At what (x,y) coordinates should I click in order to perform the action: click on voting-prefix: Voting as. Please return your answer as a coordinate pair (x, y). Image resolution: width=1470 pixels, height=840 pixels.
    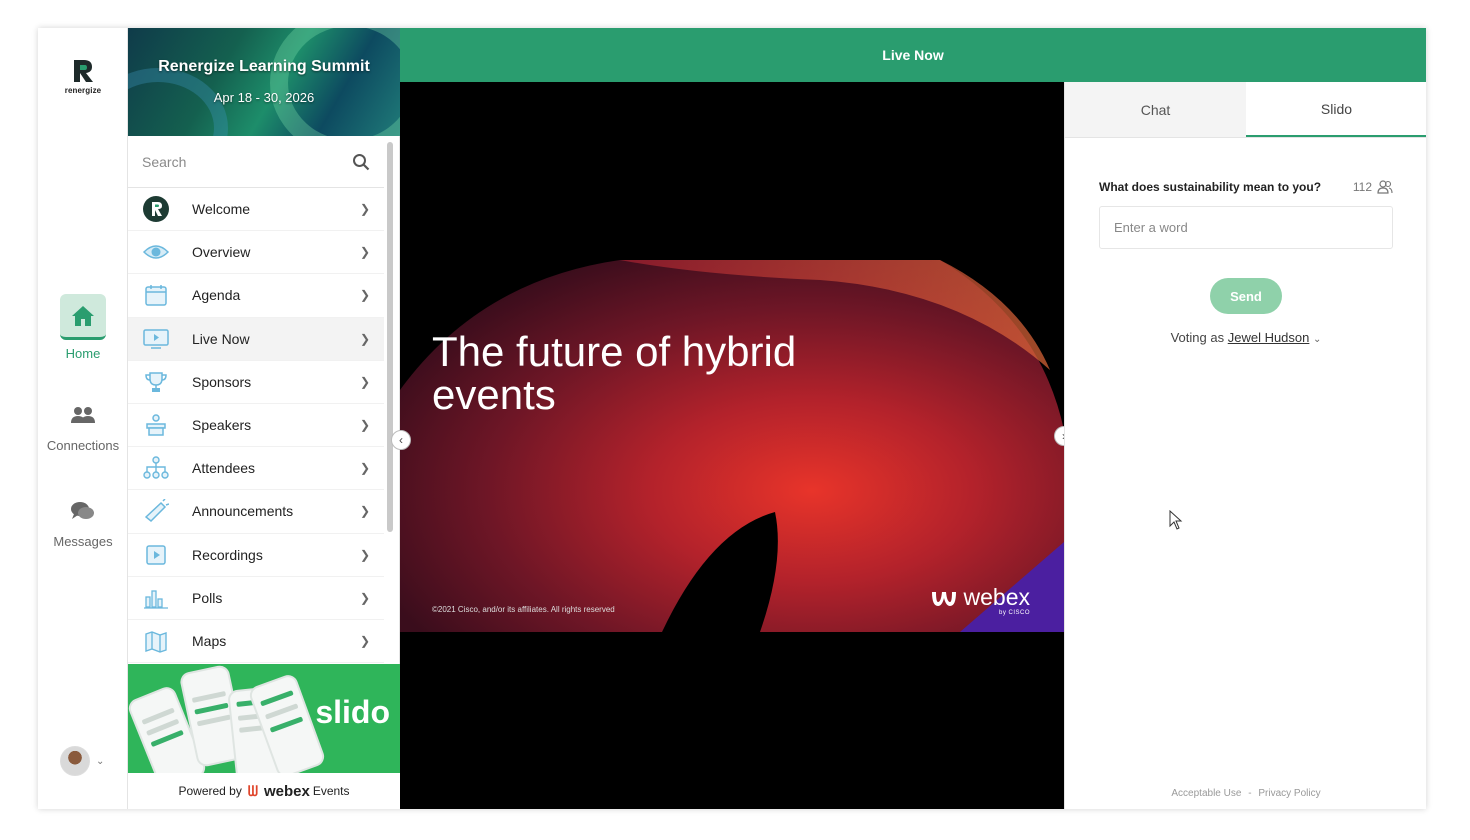
    Looking at the image, I should click on (1197, 337).